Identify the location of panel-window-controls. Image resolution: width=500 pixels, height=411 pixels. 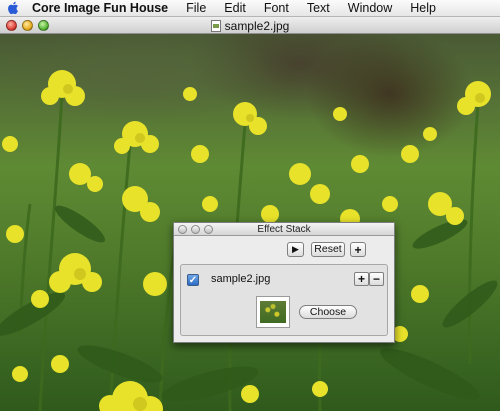
(195, 229).